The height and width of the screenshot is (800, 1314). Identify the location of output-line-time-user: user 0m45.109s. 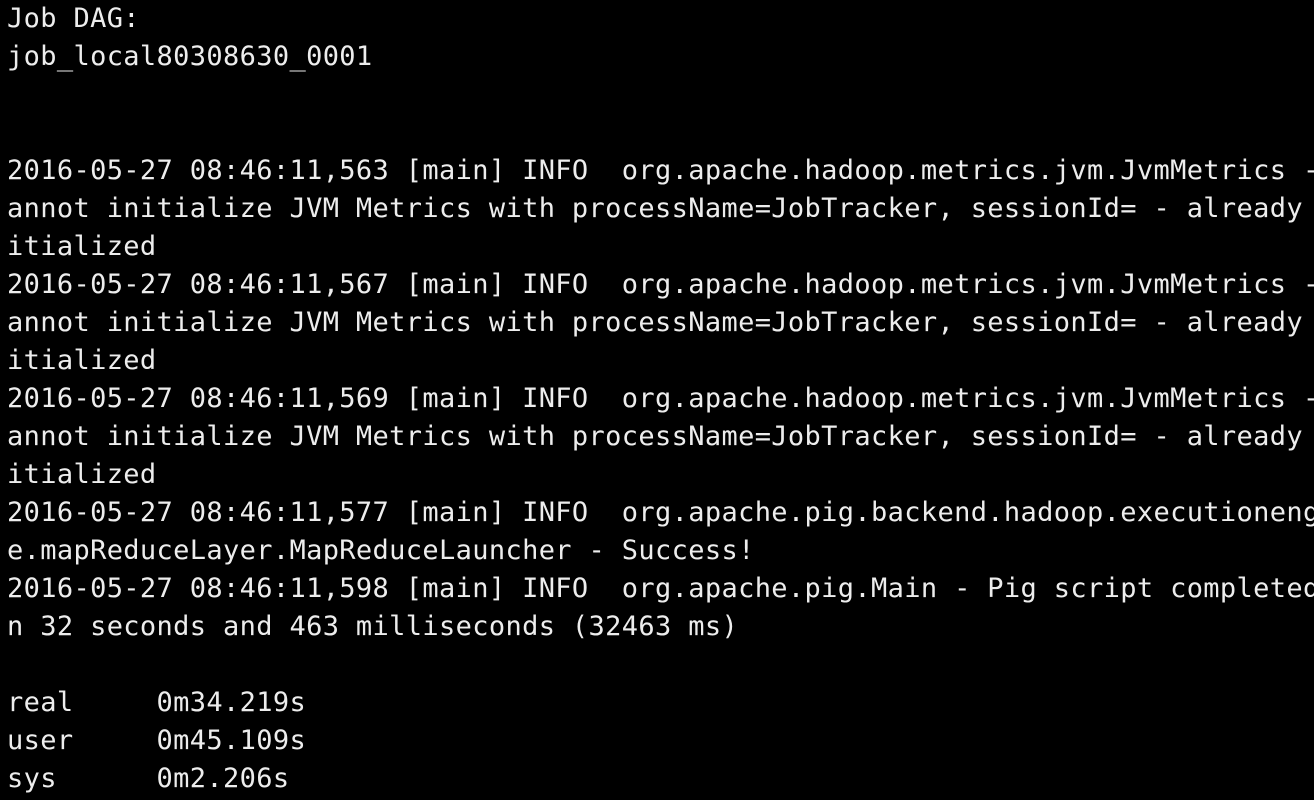
(157, 740).